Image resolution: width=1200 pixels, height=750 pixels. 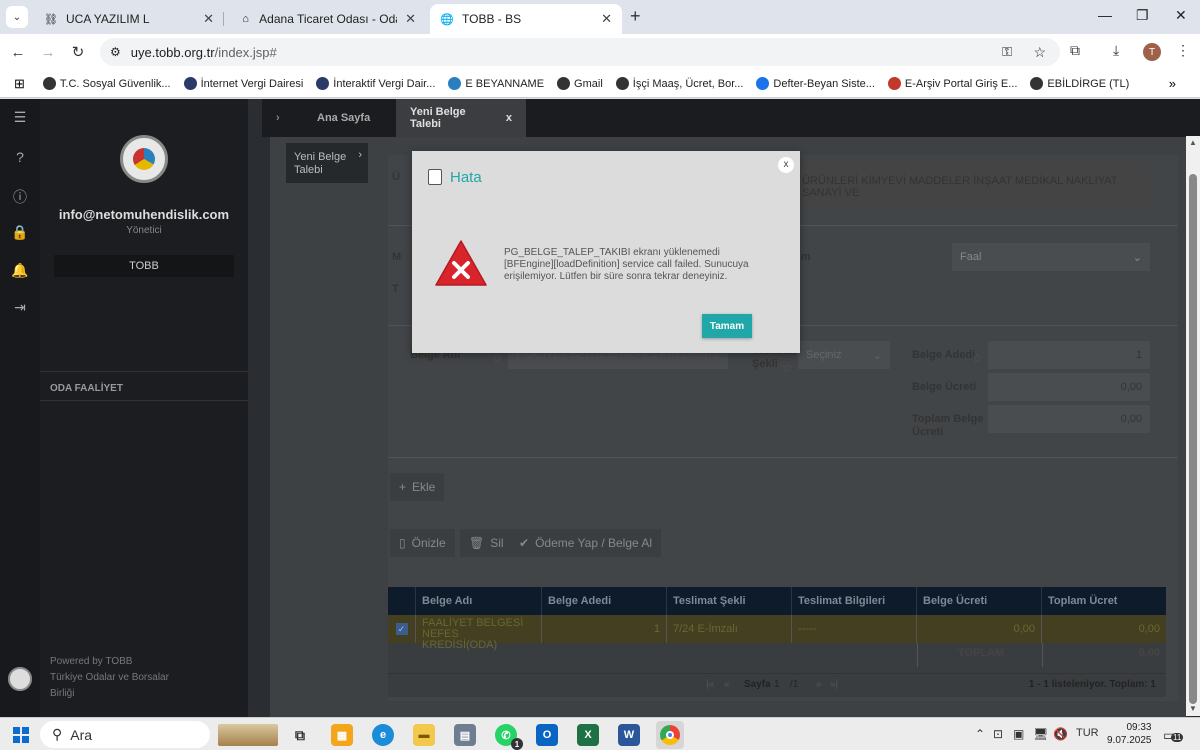 I want to click on bookmark-item: İnternet Vergi Dairesi, so click(x=243, y=83).